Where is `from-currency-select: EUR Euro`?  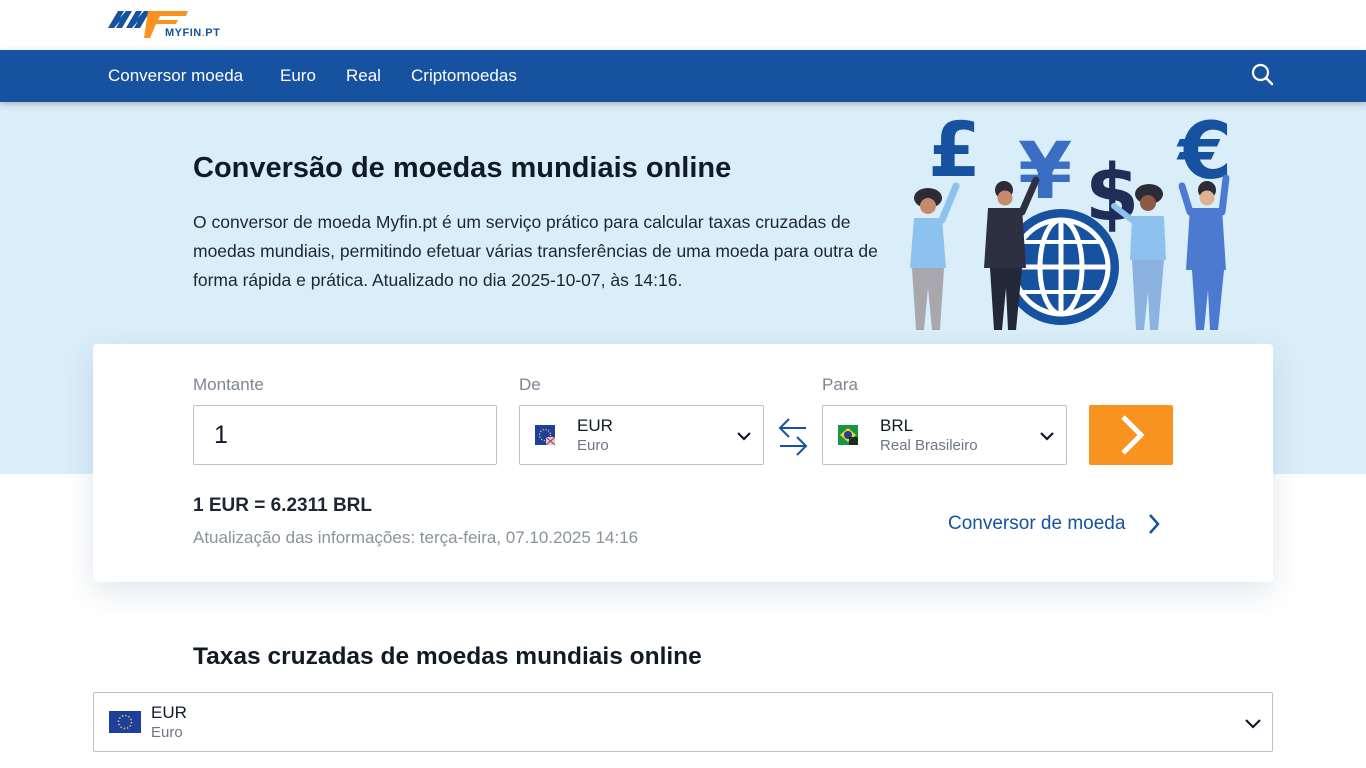 from-currency-select: EUR Euro is located at coordinates (641, 435).